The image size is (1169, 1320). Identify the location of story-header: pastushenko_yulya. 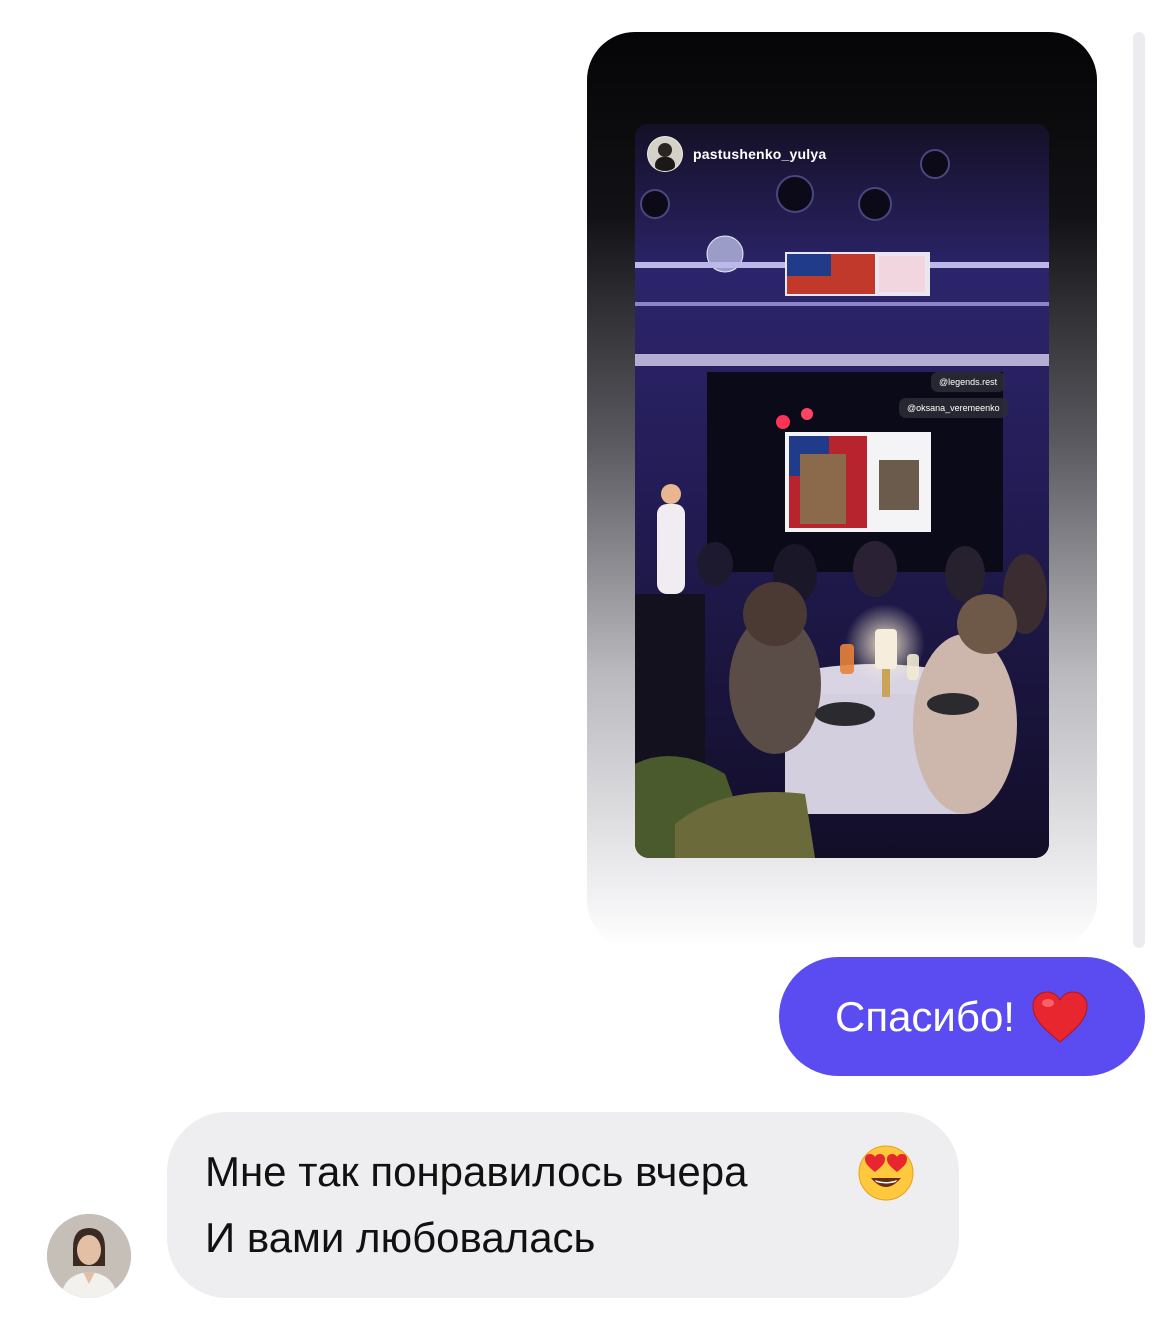
(736, 154).